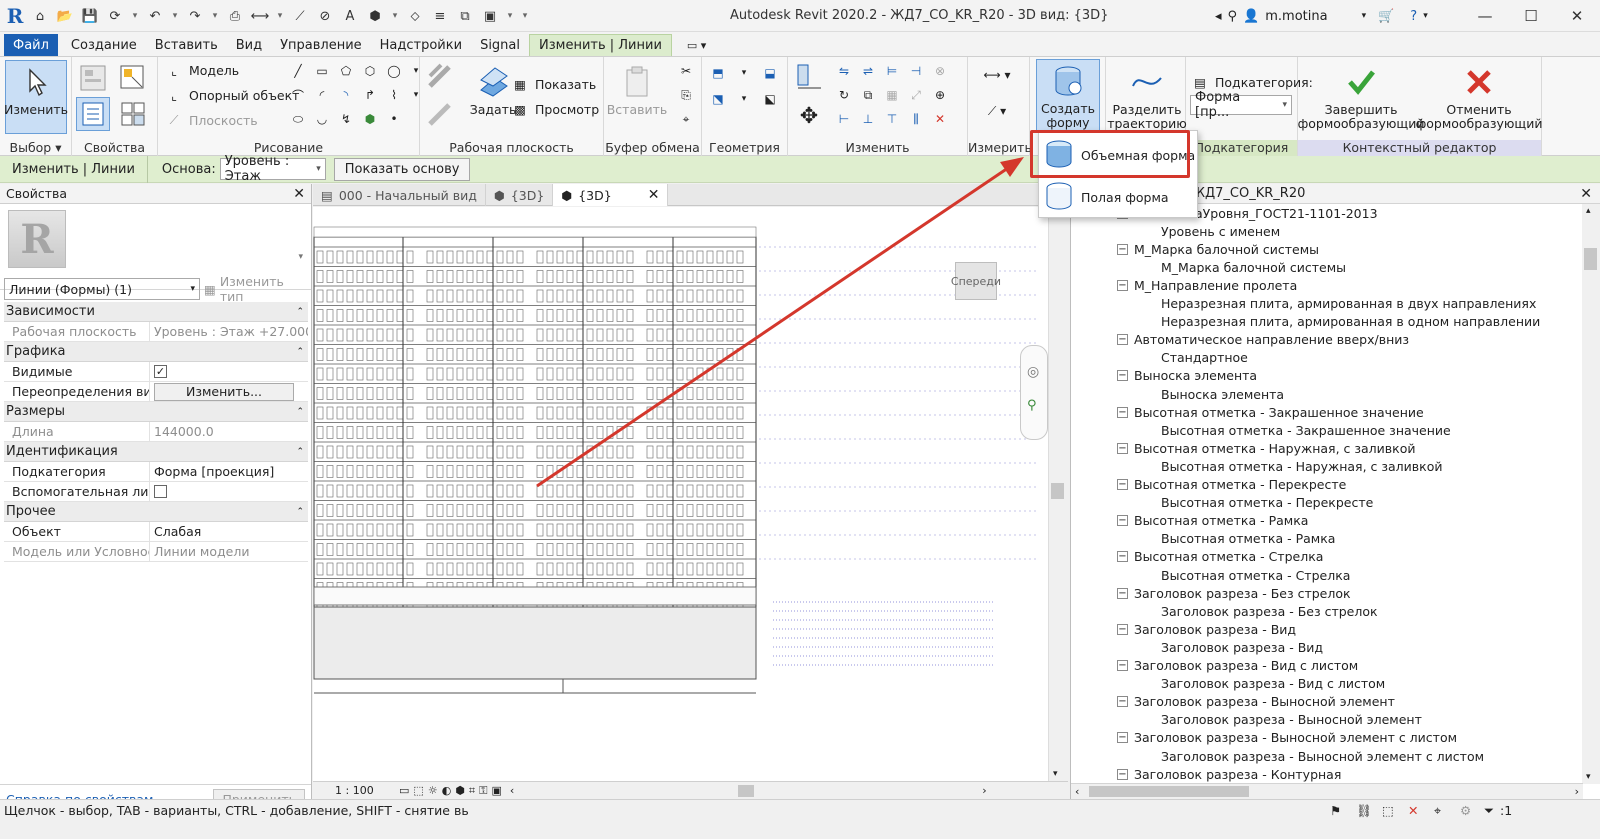 Image resolution: width=1600 pixels, height=839 pixels. Describe the element at coordinates (211, 120) in the screenshot. I see `plane-button: ⟋ Плоскость` at that location.